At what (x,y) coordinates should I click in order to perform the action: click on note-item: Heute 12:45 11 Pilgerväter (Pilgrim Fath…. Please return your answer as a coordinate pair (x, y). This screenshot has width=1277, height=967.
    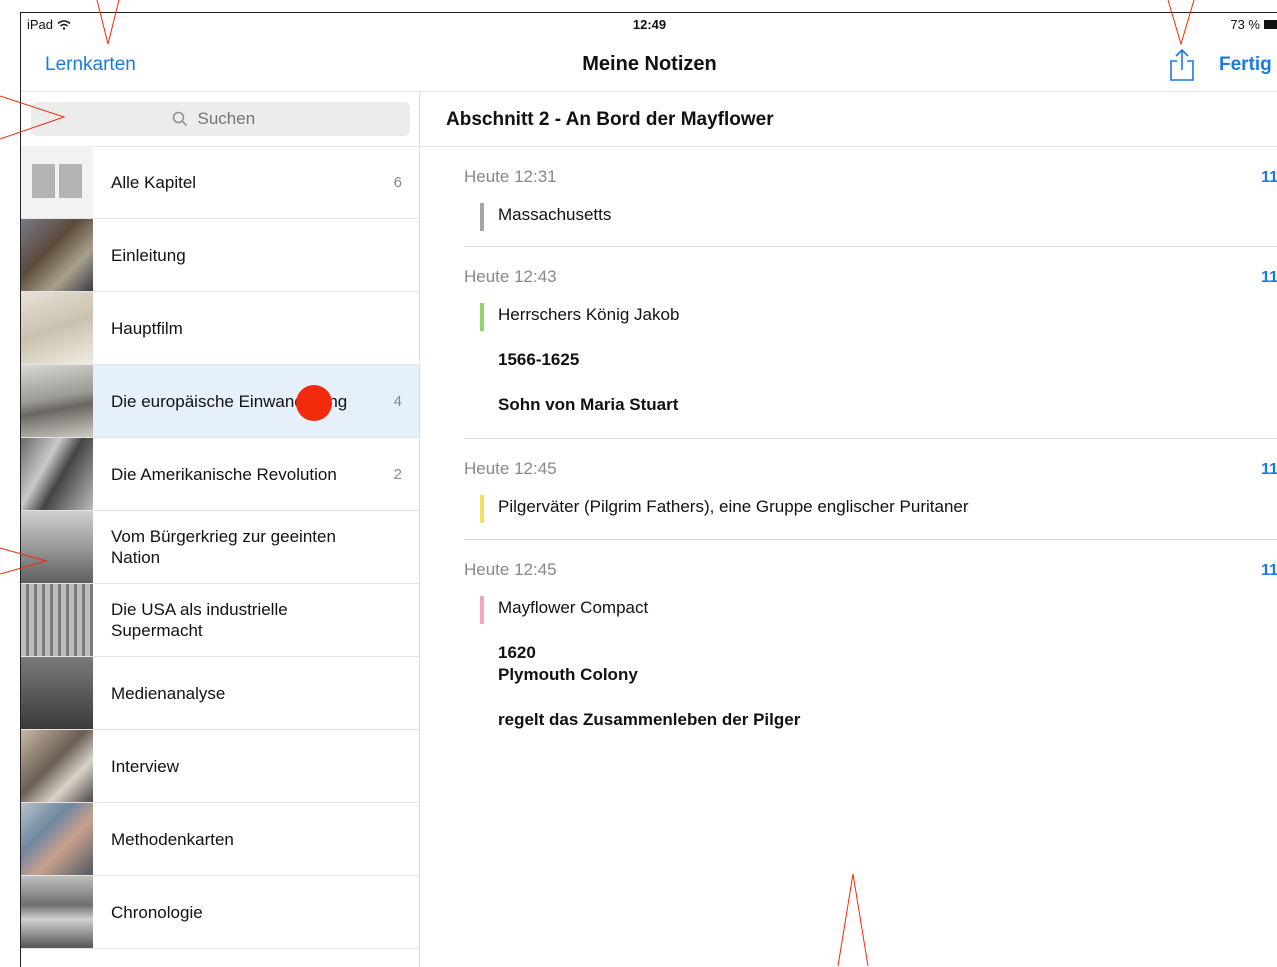
    Looking at the image, I should click on (870, 489).